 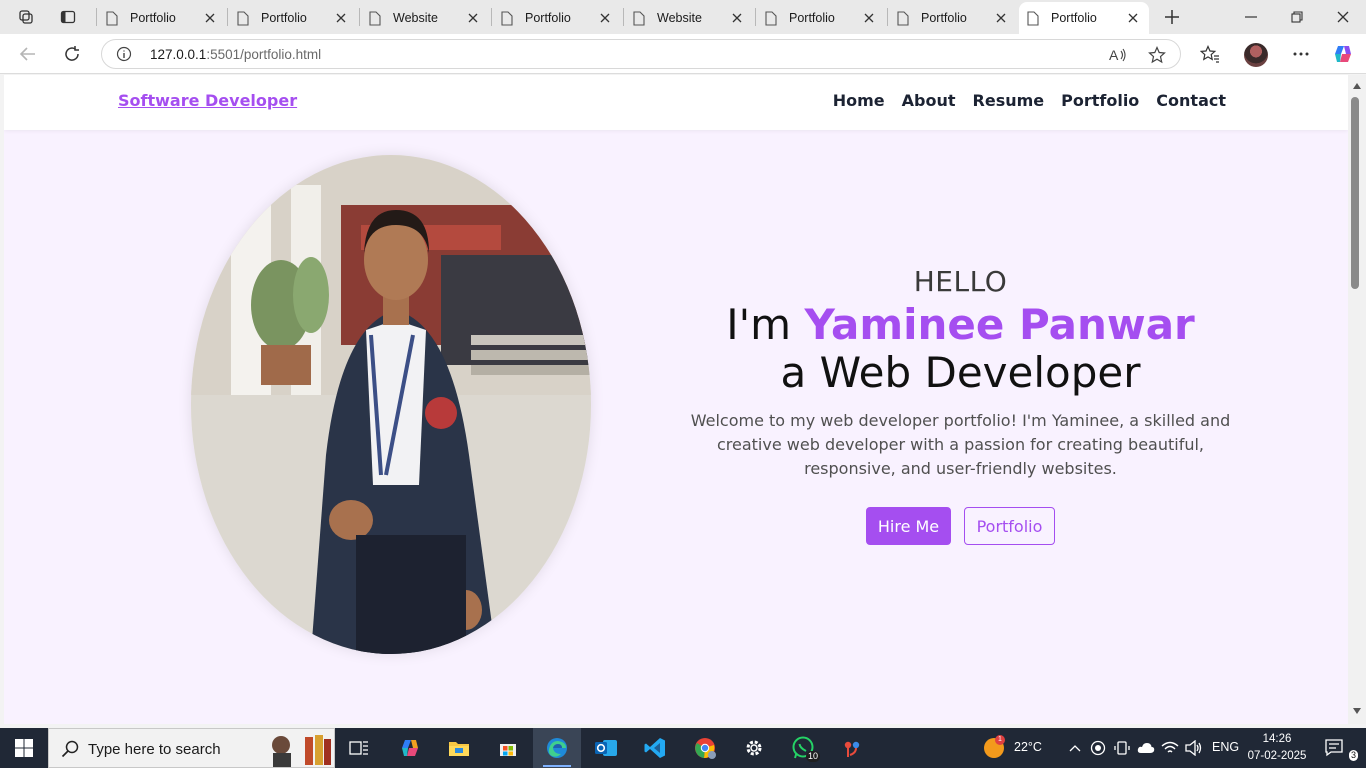 What do you see at coordinates (1357, 86) in the screenshot?
I see `scroll-up-arrow-icon` at bounding box center [1357, 86].